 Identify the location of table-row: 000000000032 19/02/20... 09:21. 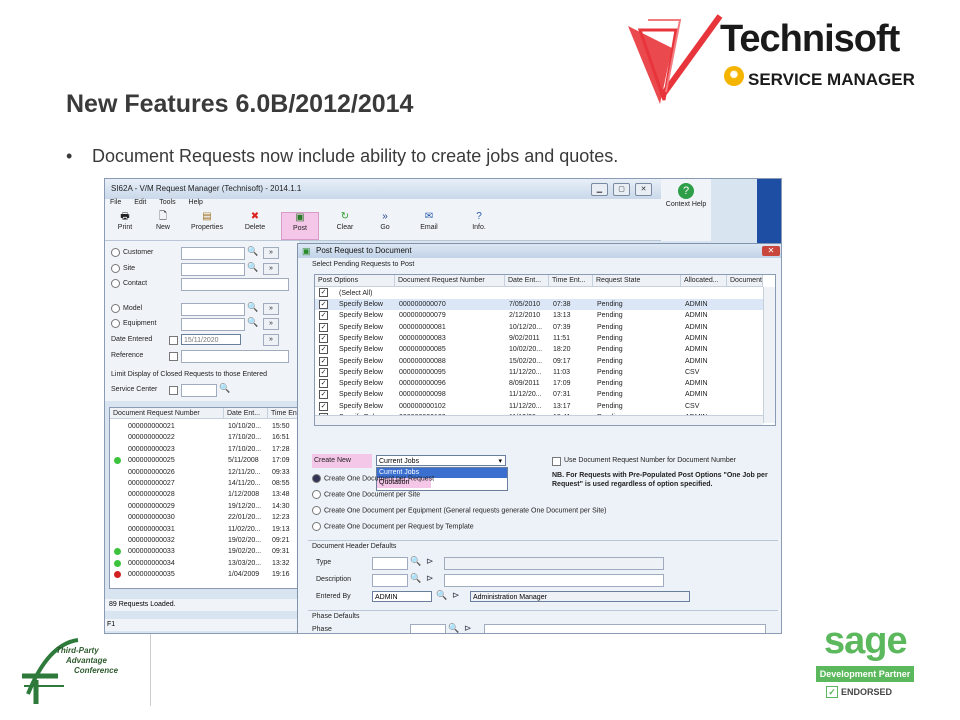
(206, 540).